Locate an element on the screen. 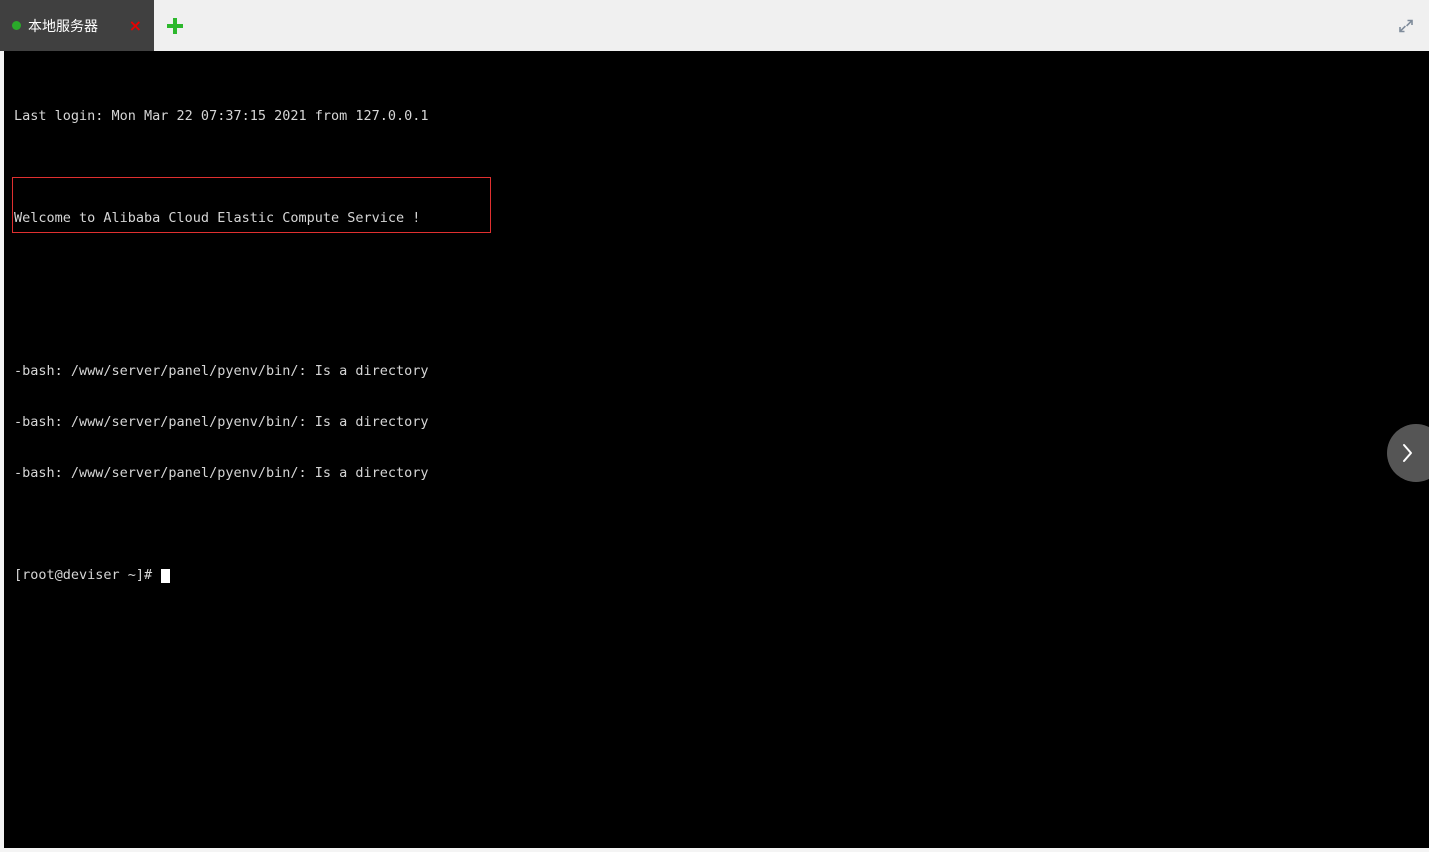 The height and width of the screenshot is (852, 1429). expand-fullscreen-icon is located at coordinates (1406, 25).